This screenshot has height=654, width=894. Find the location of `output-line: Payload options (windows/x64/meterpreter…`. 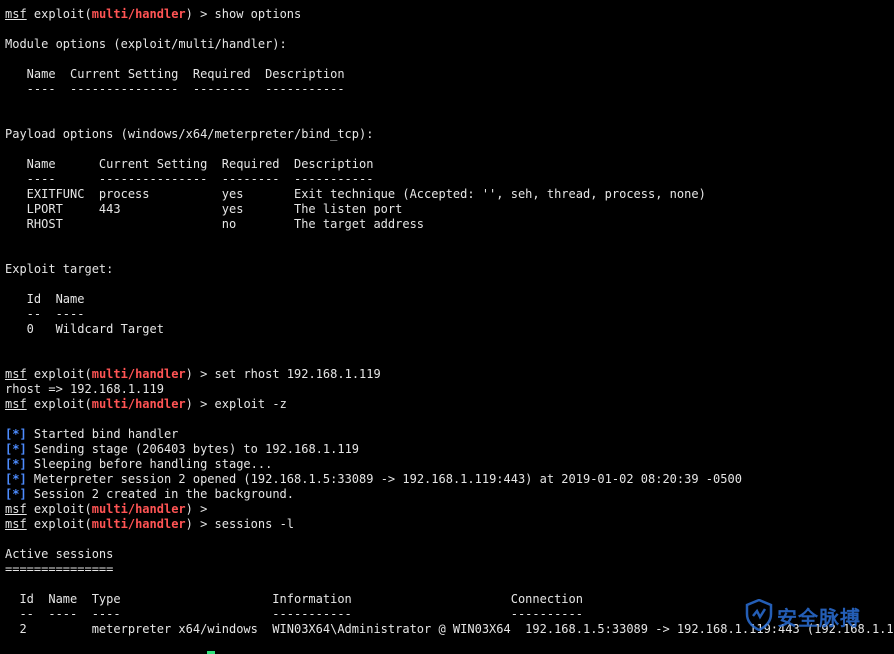

output-line: Payload options (windows/x64/meterpreter… is located at coordinates (189, 134).